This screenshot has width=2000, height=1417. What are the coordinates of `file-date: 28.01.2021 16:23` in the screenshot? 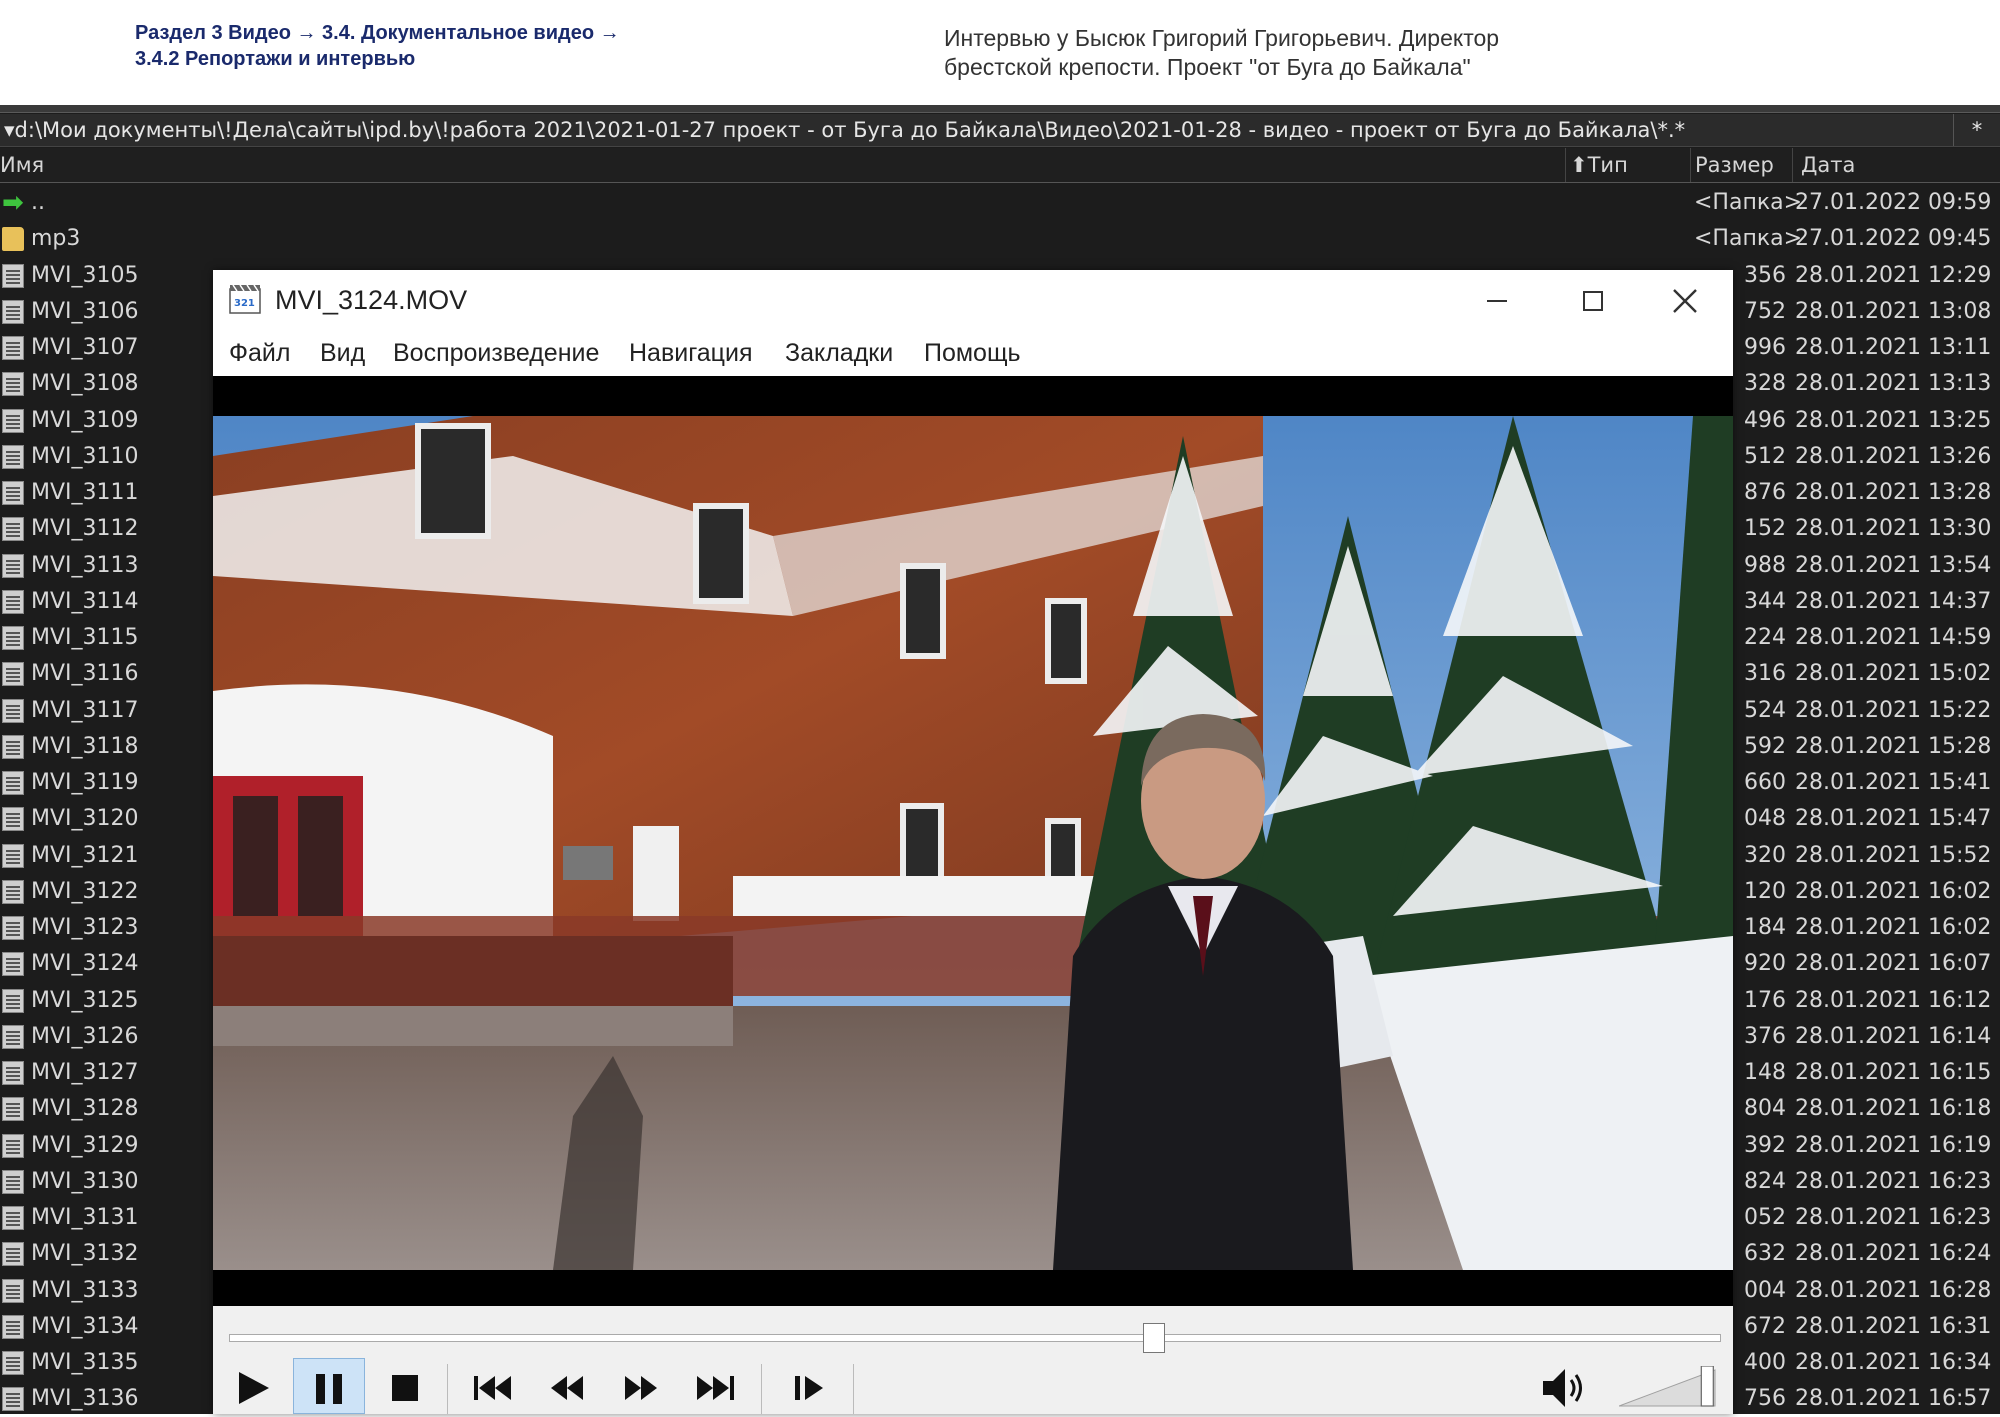 It's located at (1893, 1181).